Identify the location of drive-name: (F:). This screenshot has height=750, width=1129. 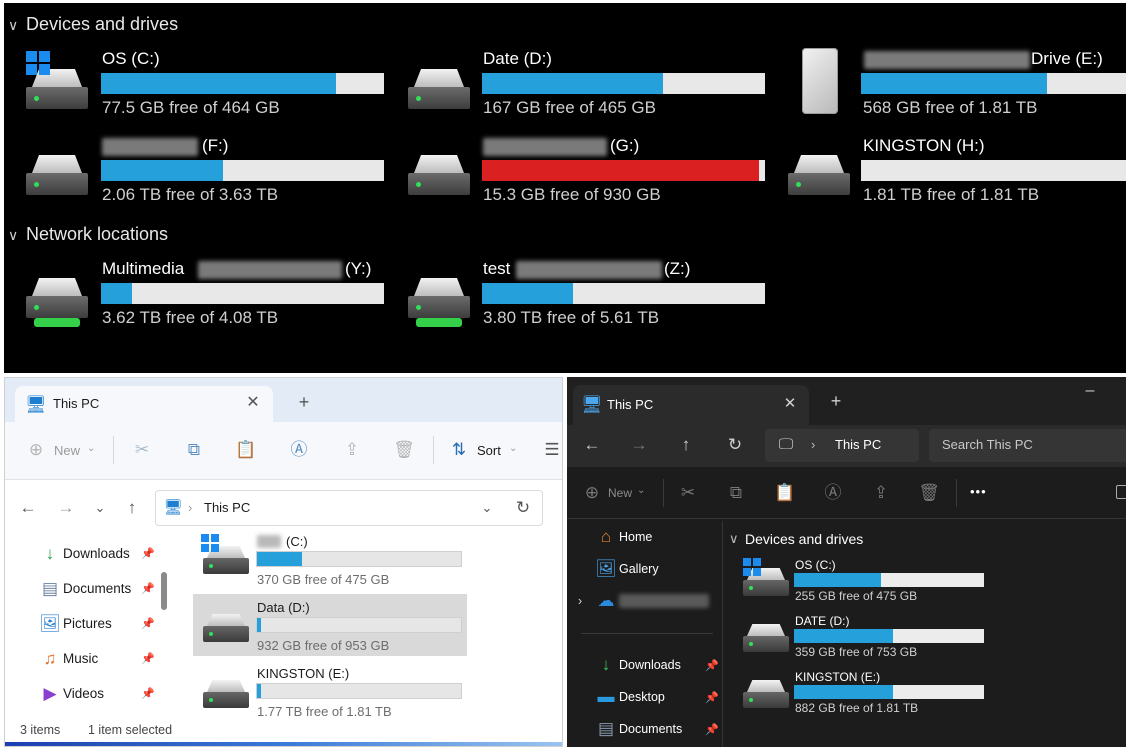
(215, 146).